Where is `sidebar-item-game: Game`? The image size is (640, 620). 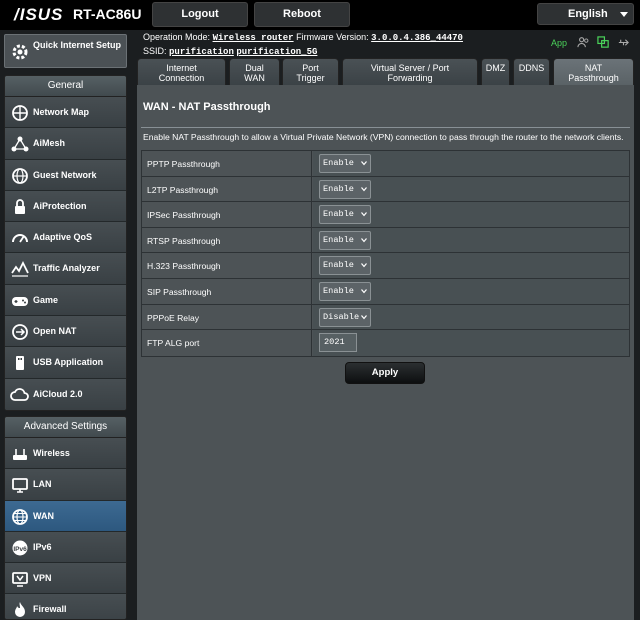 sidebar-item-game: Game is located at coordinates (65, 300).